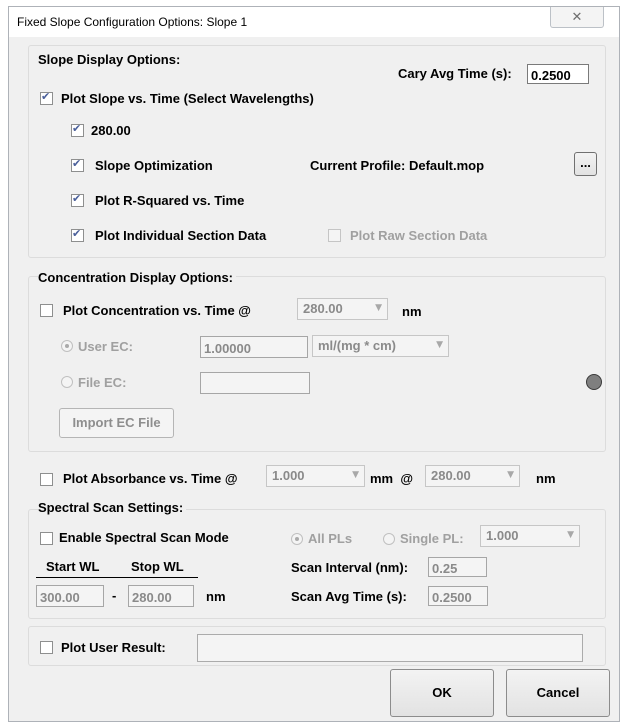 This screenshot has height=725, width=622. Describe the element at coordinates (457, 567) in the screenshot. I see `scan-interval-input` at that location.